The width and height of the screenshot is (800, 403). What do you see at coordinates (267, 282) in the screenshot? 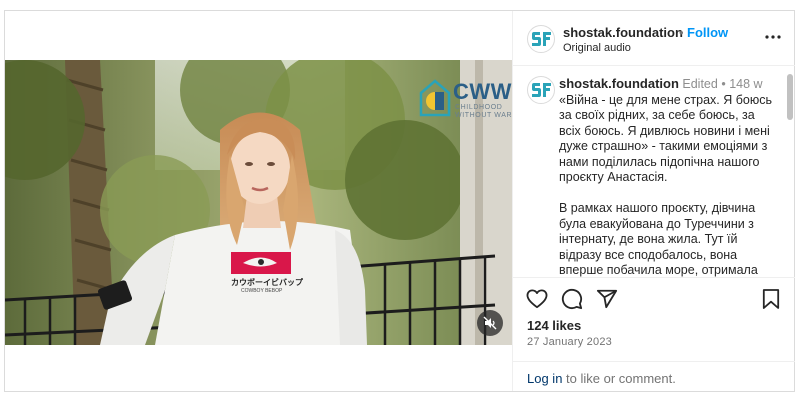
I see `shirt-print-jp: カウボーイビバップ` at bounding box center [267, 282].